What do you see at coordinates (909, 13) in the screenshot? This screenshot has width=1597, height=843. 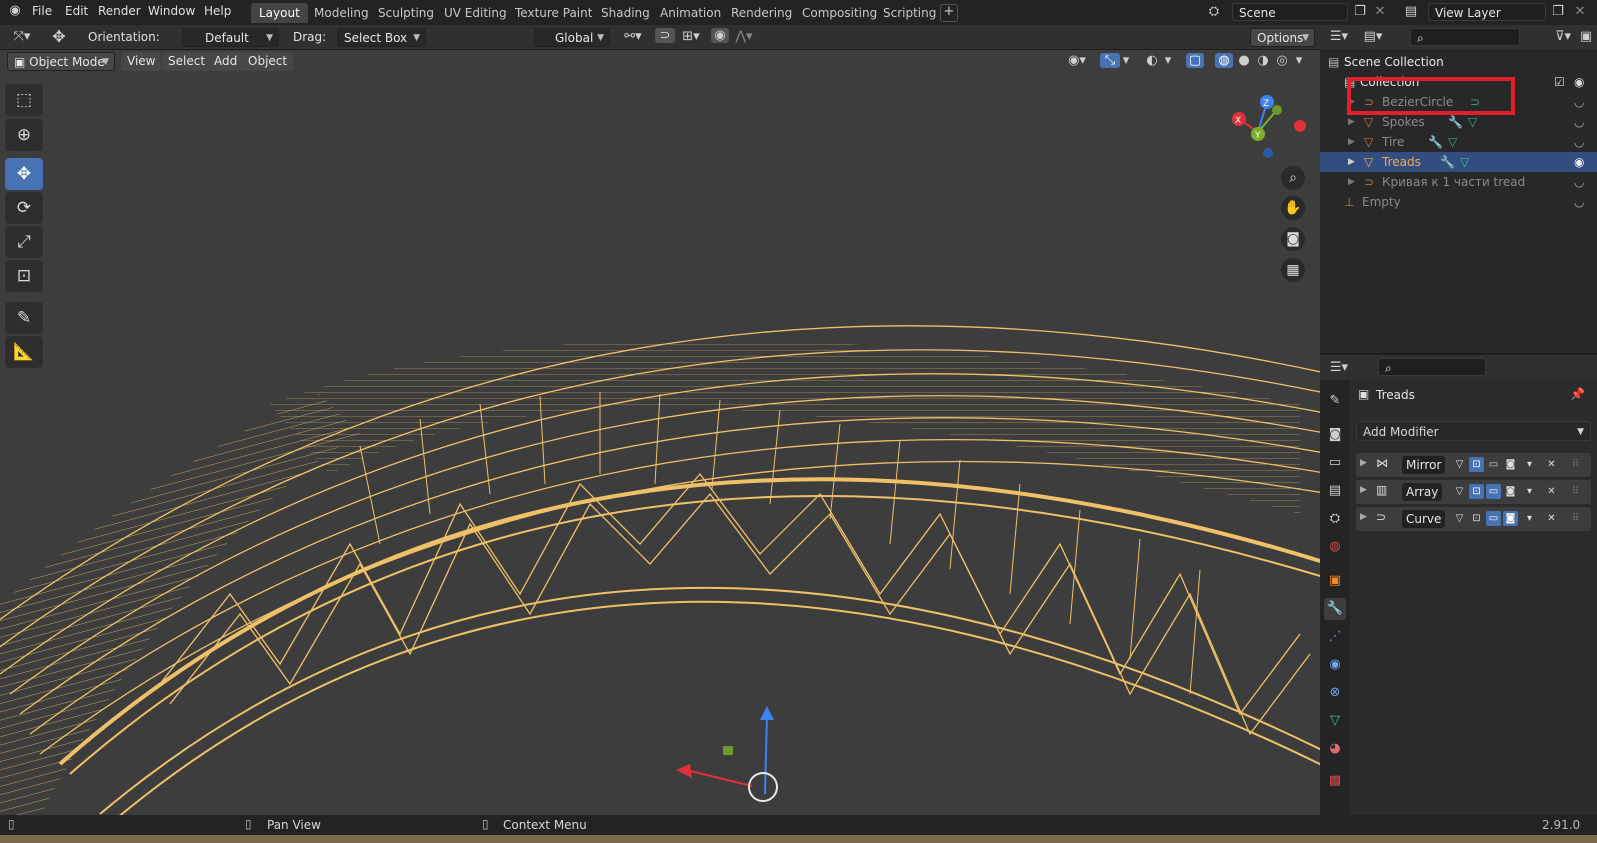 I see `tab-scripting: Scripting` at bounding box center [909, 13].